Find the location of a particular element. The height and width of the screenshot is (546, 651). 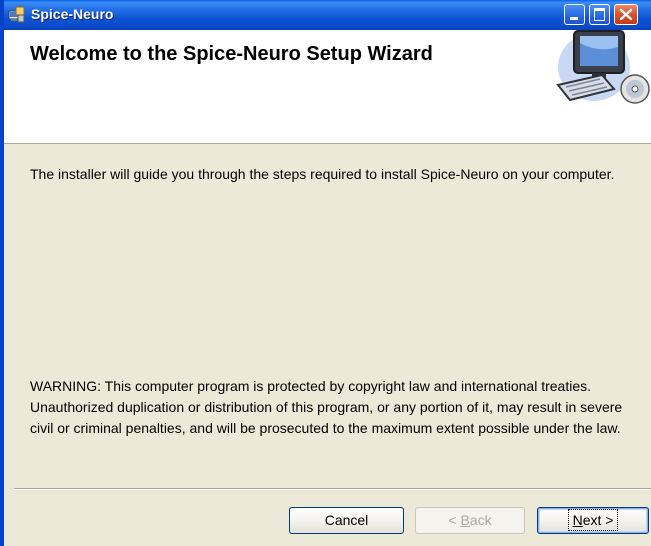

wizard-title: Welcome to the Spice-Neuro Setup Wizard is located at coordinates (231, 54).